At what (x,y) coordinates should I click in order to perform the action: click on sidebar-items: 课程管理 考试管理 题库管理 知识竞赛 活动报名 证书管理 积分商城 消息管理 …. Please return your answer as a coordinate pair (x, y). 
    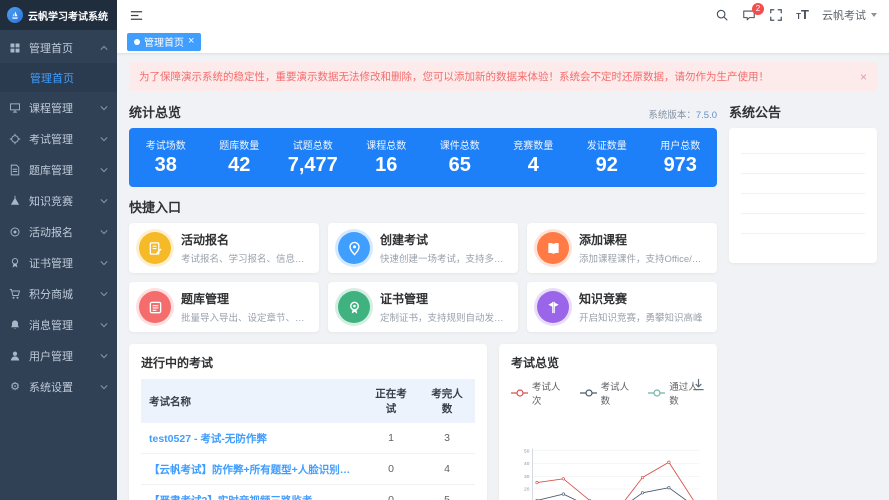
    Looking at the image, I should click on (58, 247).